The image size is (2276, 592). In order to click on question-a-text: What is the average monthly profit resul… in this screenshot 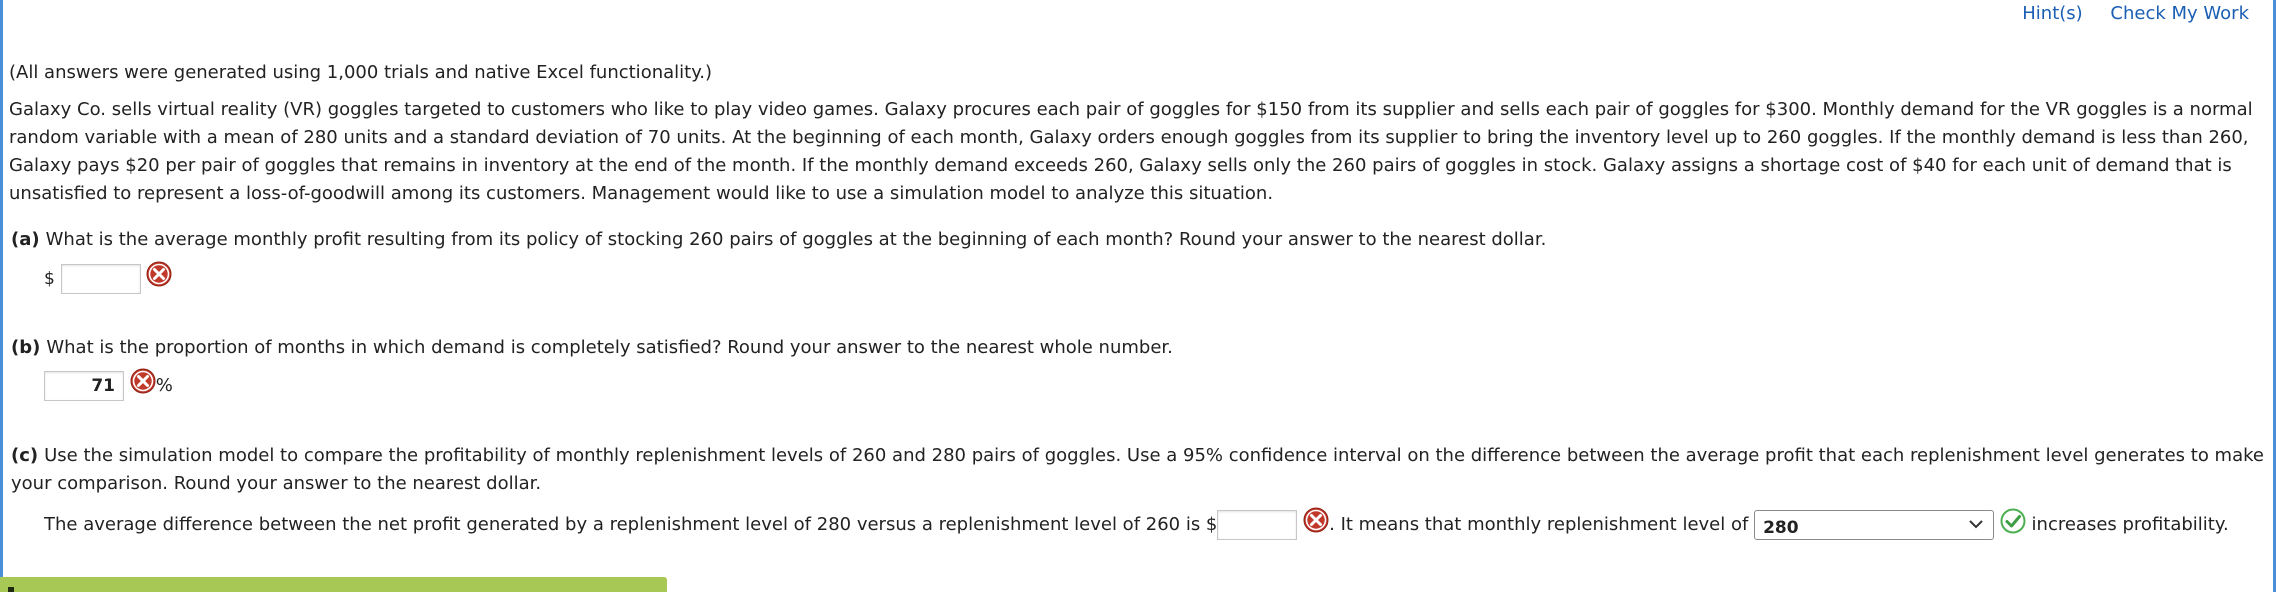, I will do `click(796, 239)`.